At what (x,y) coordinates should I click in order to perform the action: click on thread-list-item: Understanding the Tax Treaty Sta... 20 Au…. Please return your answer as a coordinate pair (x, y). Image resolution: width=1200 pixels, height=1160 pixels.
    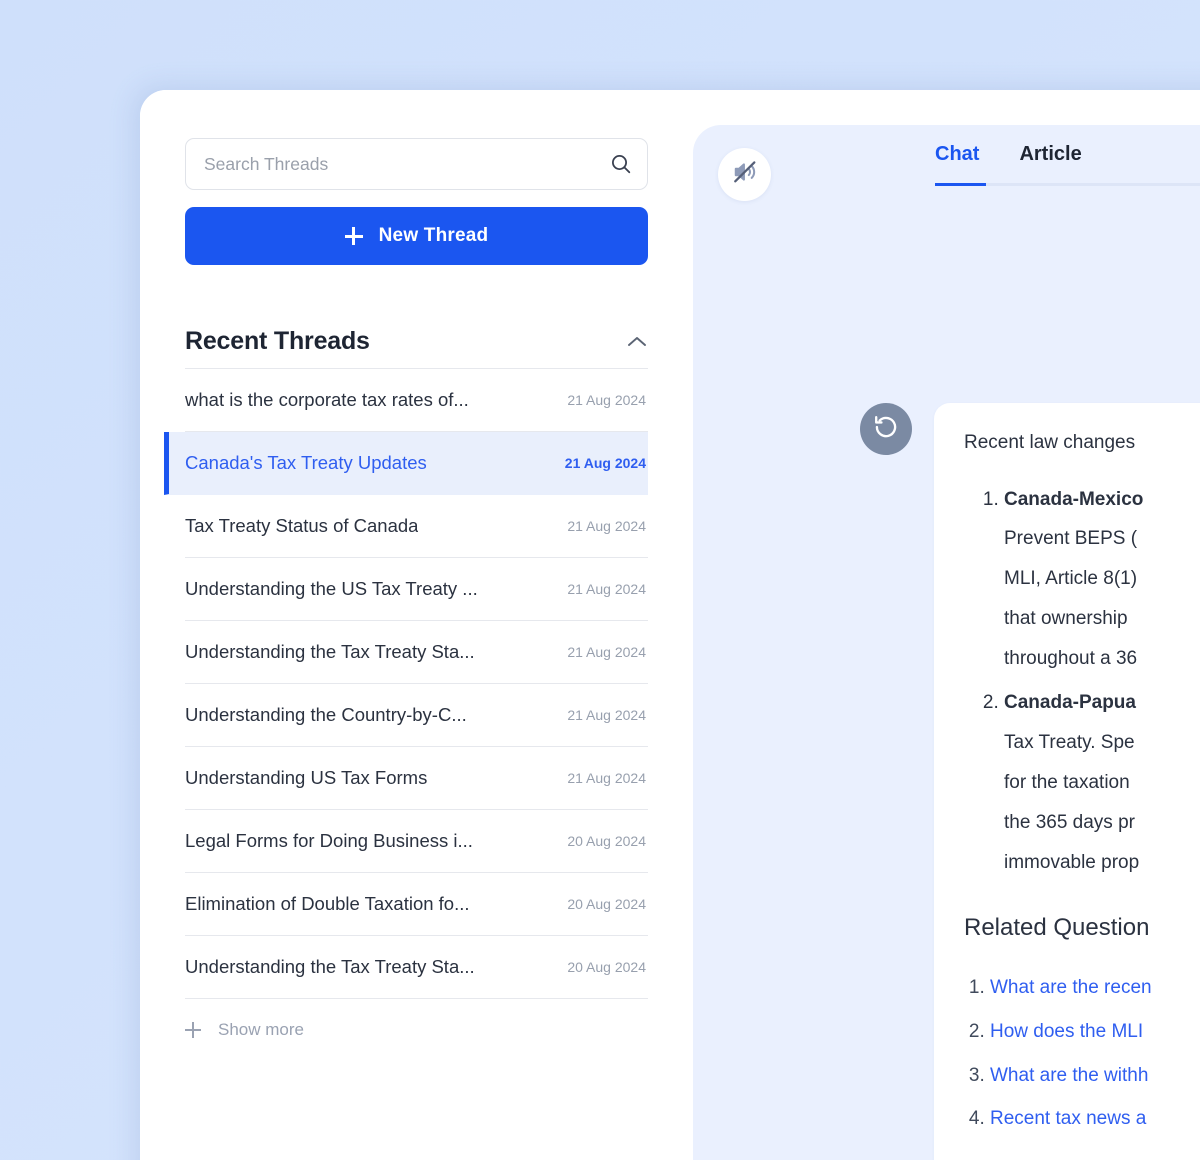
    Looking at the image, I should click on (416, 967).